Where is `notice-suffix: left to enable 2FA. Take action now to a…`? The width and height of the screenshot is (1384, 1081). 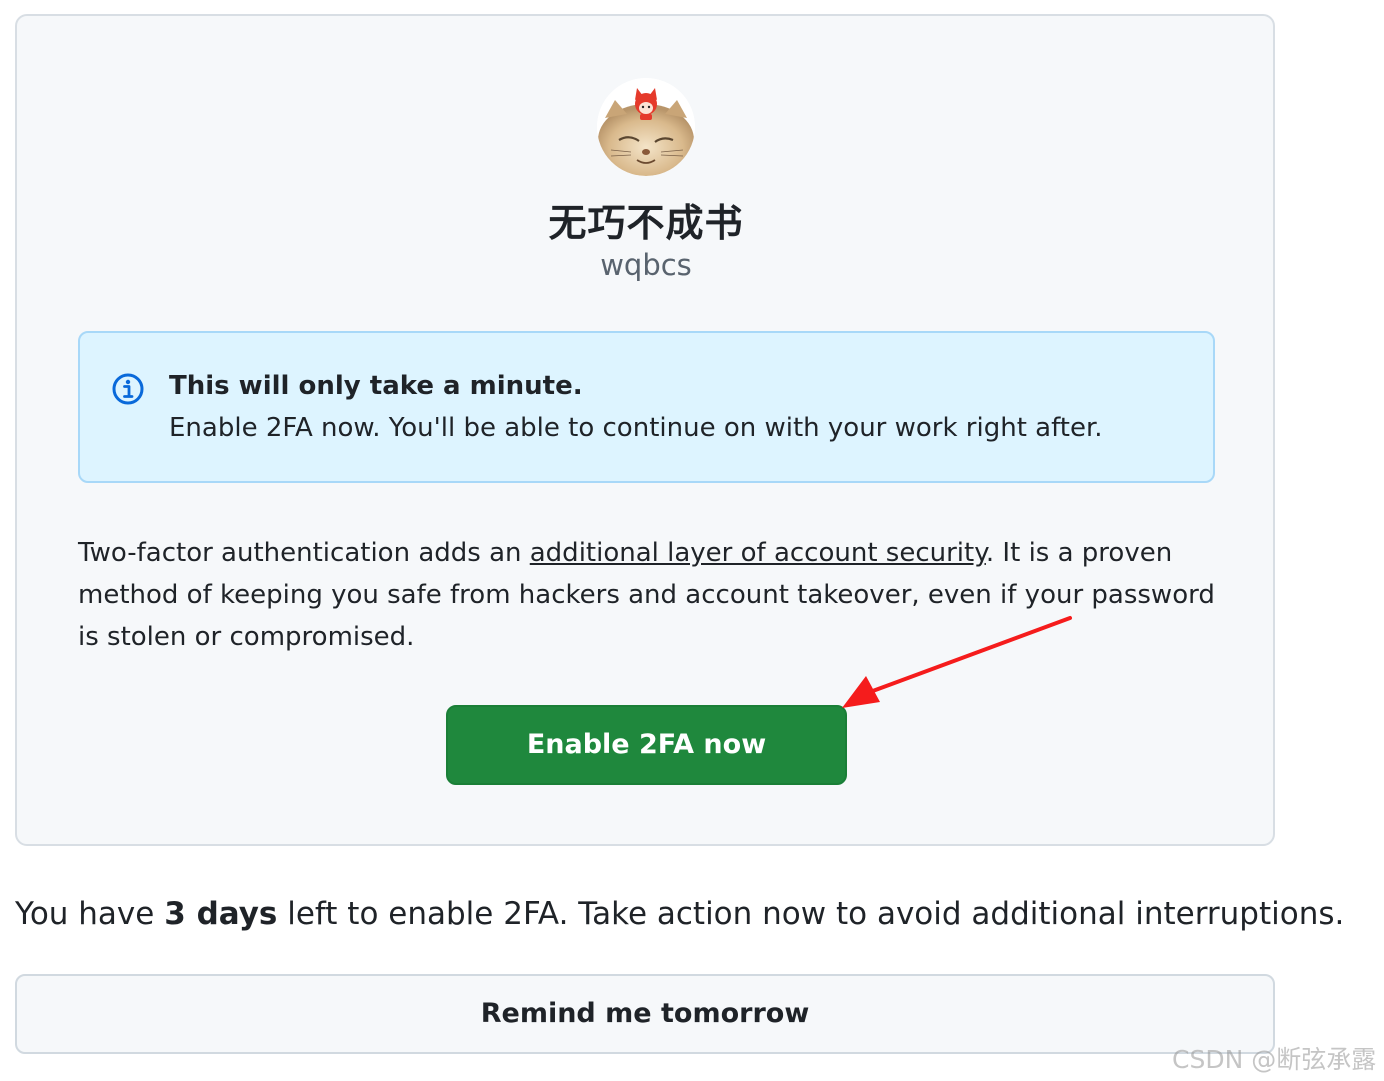 notice-suffix: left to enable 2FA. Take action now to a… is located at coordinates (811, 914).